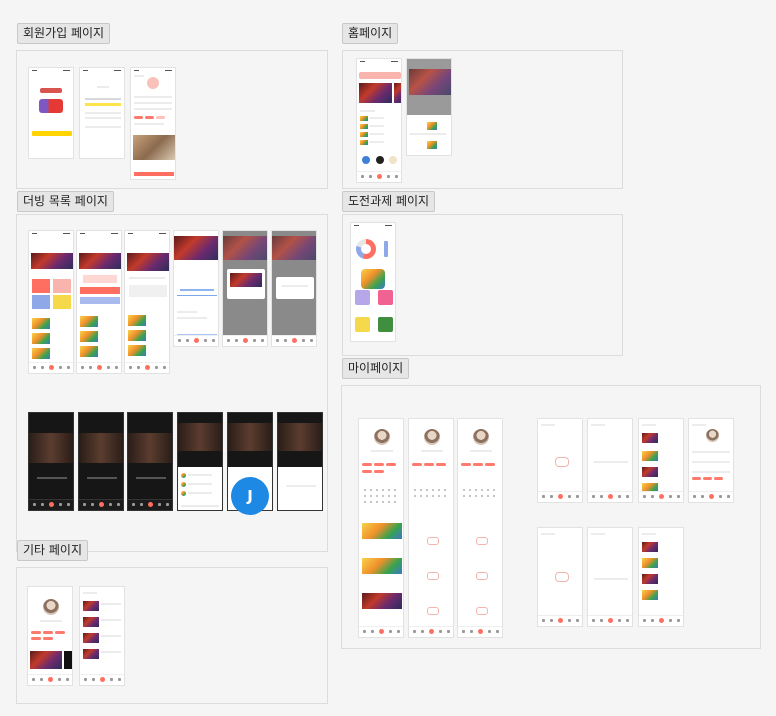 This screenshot has height=716, width=776. Describe the element at coordinates (250, 496) in the screenshot. I see `collaborator-avatar-badge: J` at that location.